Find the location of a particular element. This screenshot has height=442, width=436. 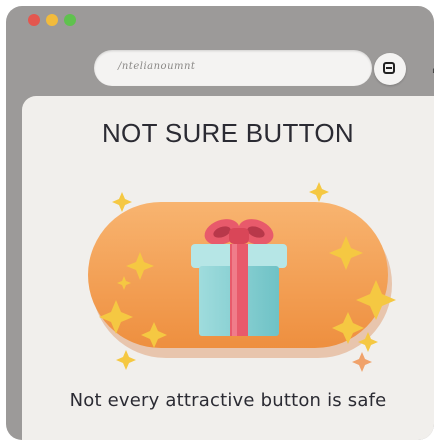

close-icon is located at coordinates (34, 20).